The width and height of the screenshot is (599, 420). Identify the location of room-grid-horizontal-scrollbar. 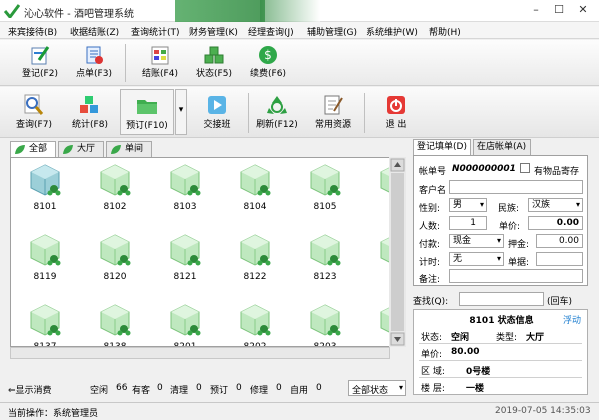
(200, 353).